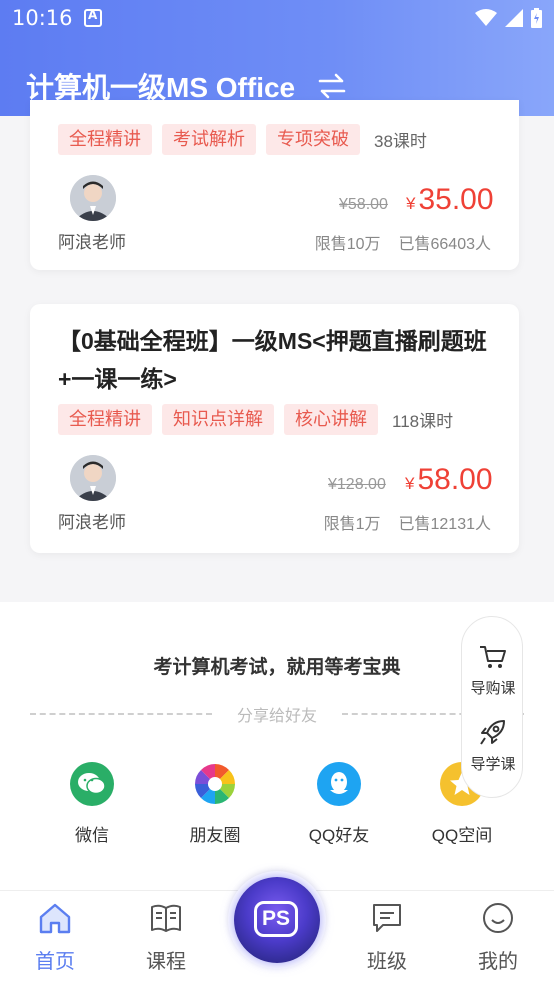  Describe the element at coordinates (498, 918) in the screenshot. I see `smile-icon` at that location.